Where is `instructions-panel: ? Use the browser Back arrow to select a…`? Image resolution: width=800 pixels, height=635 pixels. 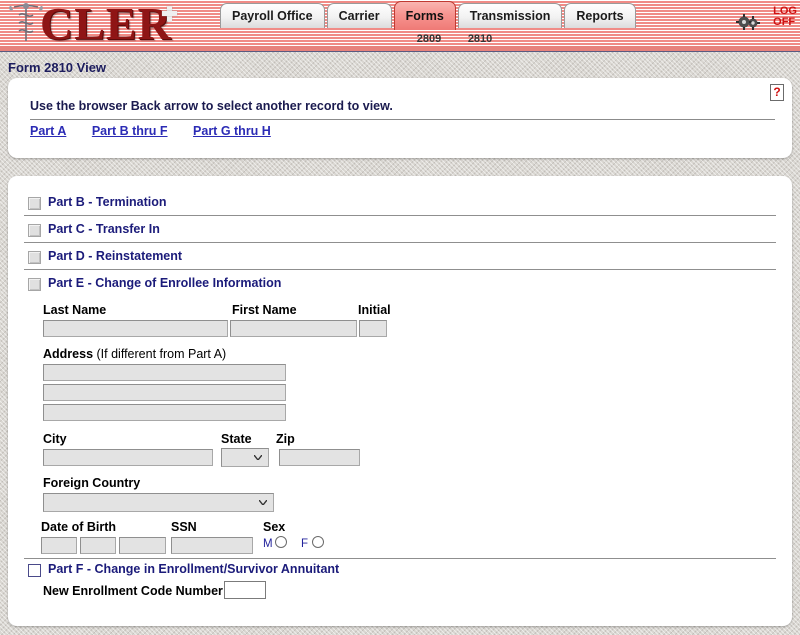 instructions-panel: ? Use the browser Back arrow to select a… is located at coordinates (400, 118).